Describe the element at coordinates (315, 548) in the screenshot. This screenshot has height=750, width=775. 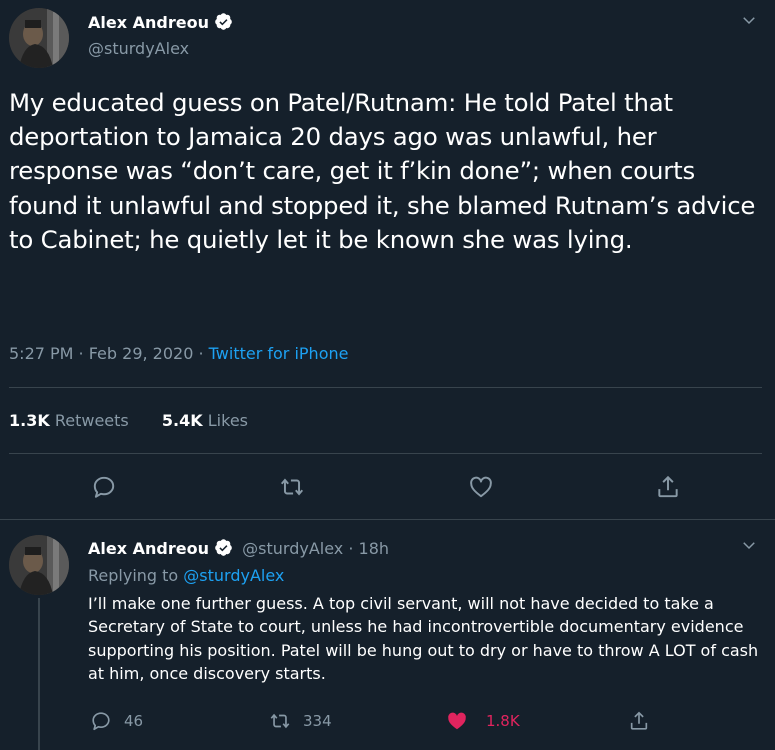
I see `reply-author-handle-time: @sturdyAlex · 18h` at that location.